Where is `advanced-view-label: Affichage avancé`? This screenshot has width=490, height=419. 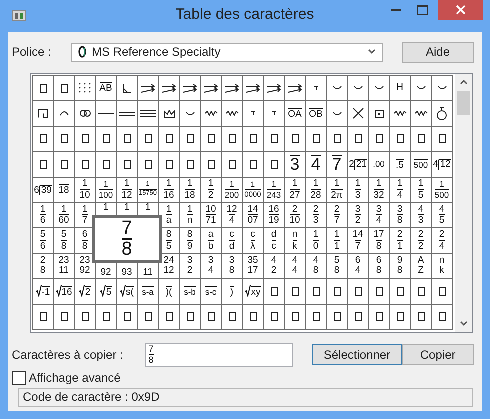
advanced-view-label: Affichage avancé is located at coordinates (75, 378).